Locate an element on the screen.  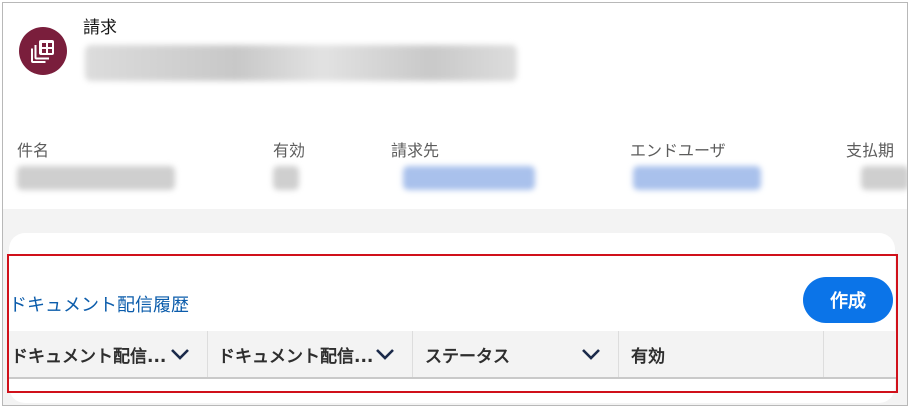
field-label-subject: 件名 is located at coordinates (33, 150).